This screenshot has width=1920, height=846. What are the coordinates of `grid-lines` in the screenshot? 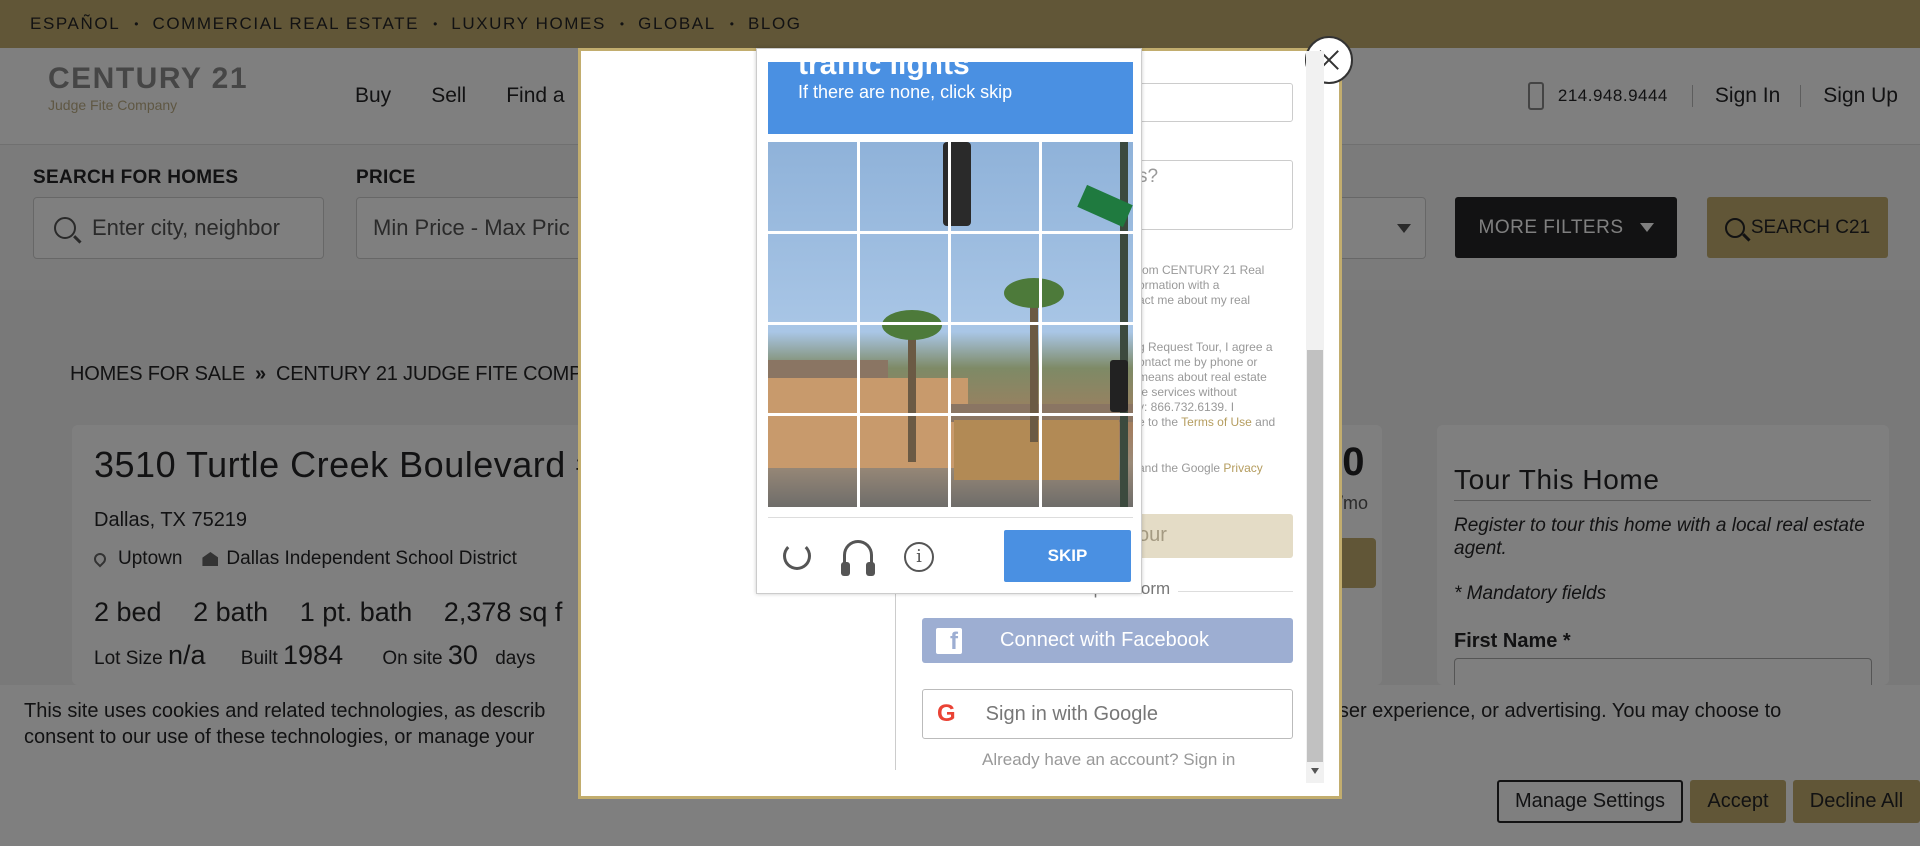 It's located at (950, 324).